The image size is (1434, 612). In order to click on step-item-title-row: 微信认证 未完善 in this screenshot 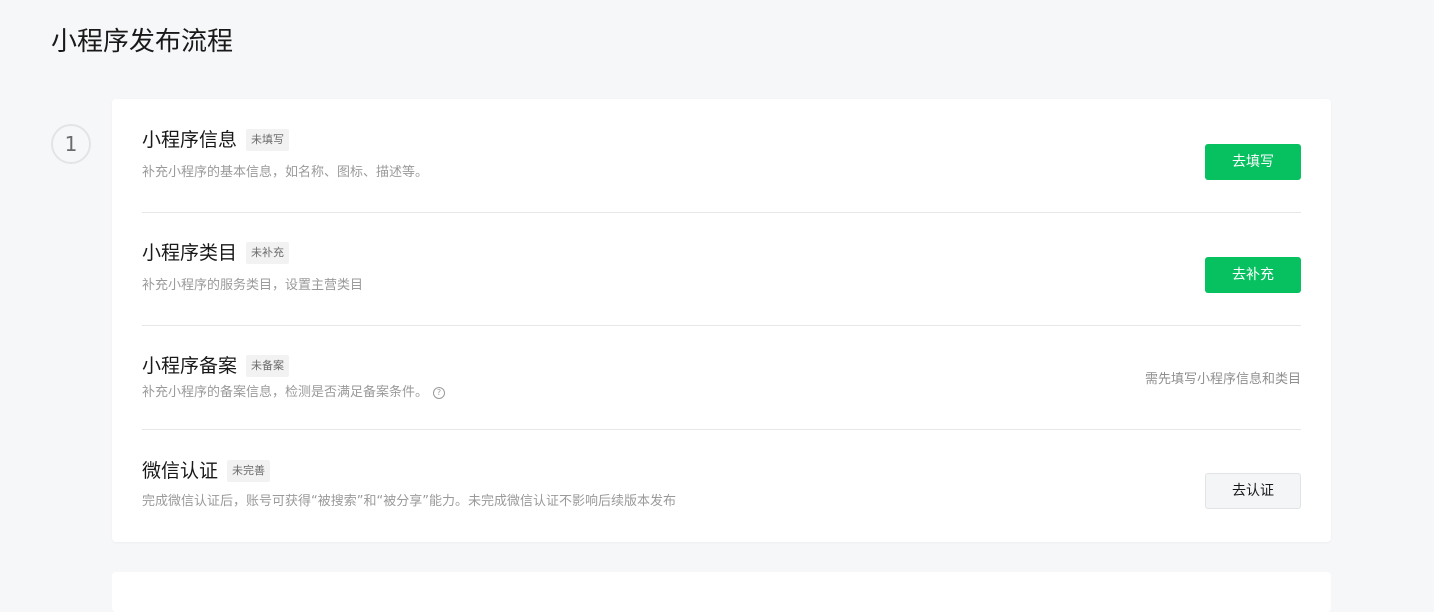, I will do `click(206, 471)`.